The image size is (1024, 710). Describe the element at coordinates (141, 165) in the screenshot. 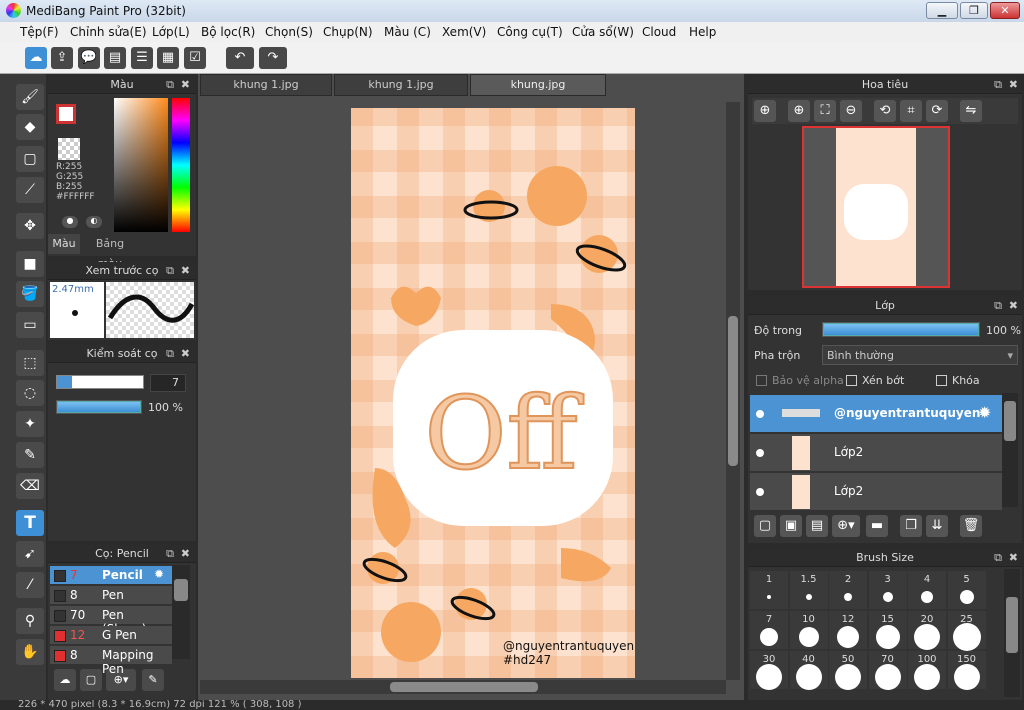

I see `color-saturation-square` at that location.